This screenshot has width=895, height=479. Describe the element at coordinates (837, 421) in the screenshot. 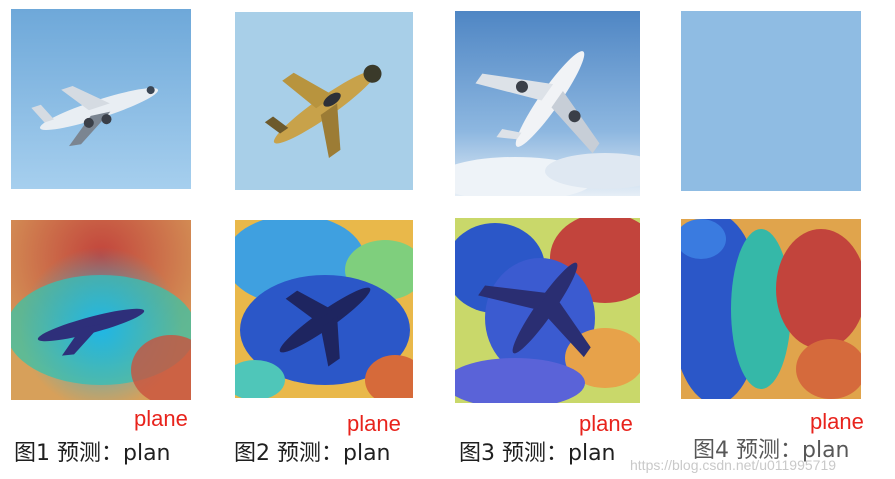

I see `figure-4-annotation: plane` at that location.